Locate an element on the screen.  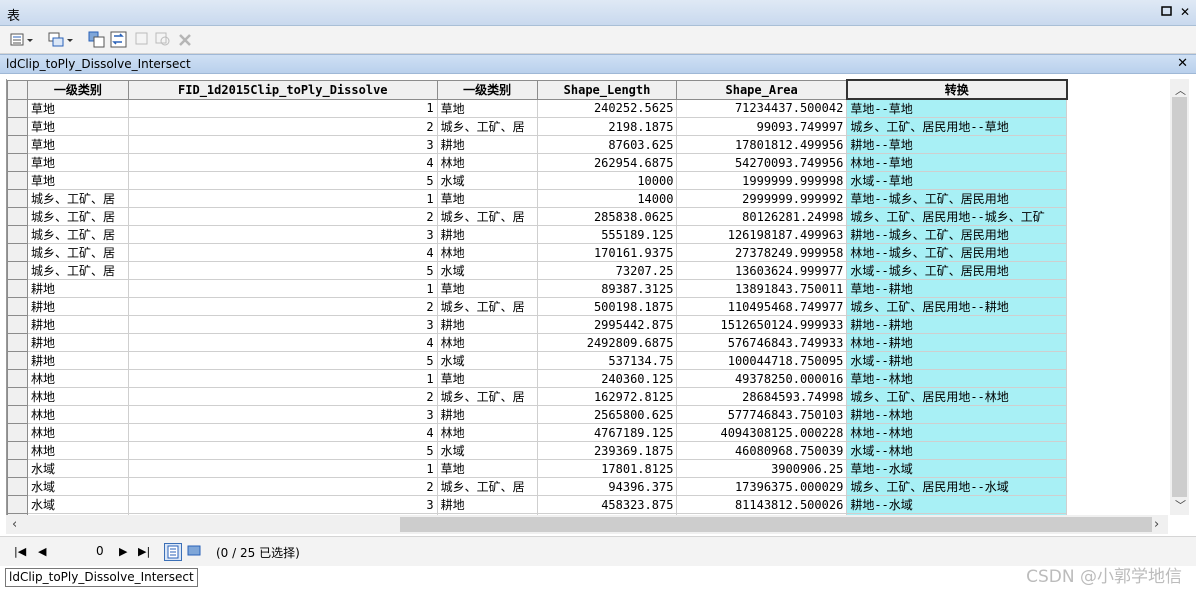
cell-conversion: 草地--城乡、工矿、居民用地 is located at coordinates (957, 198).